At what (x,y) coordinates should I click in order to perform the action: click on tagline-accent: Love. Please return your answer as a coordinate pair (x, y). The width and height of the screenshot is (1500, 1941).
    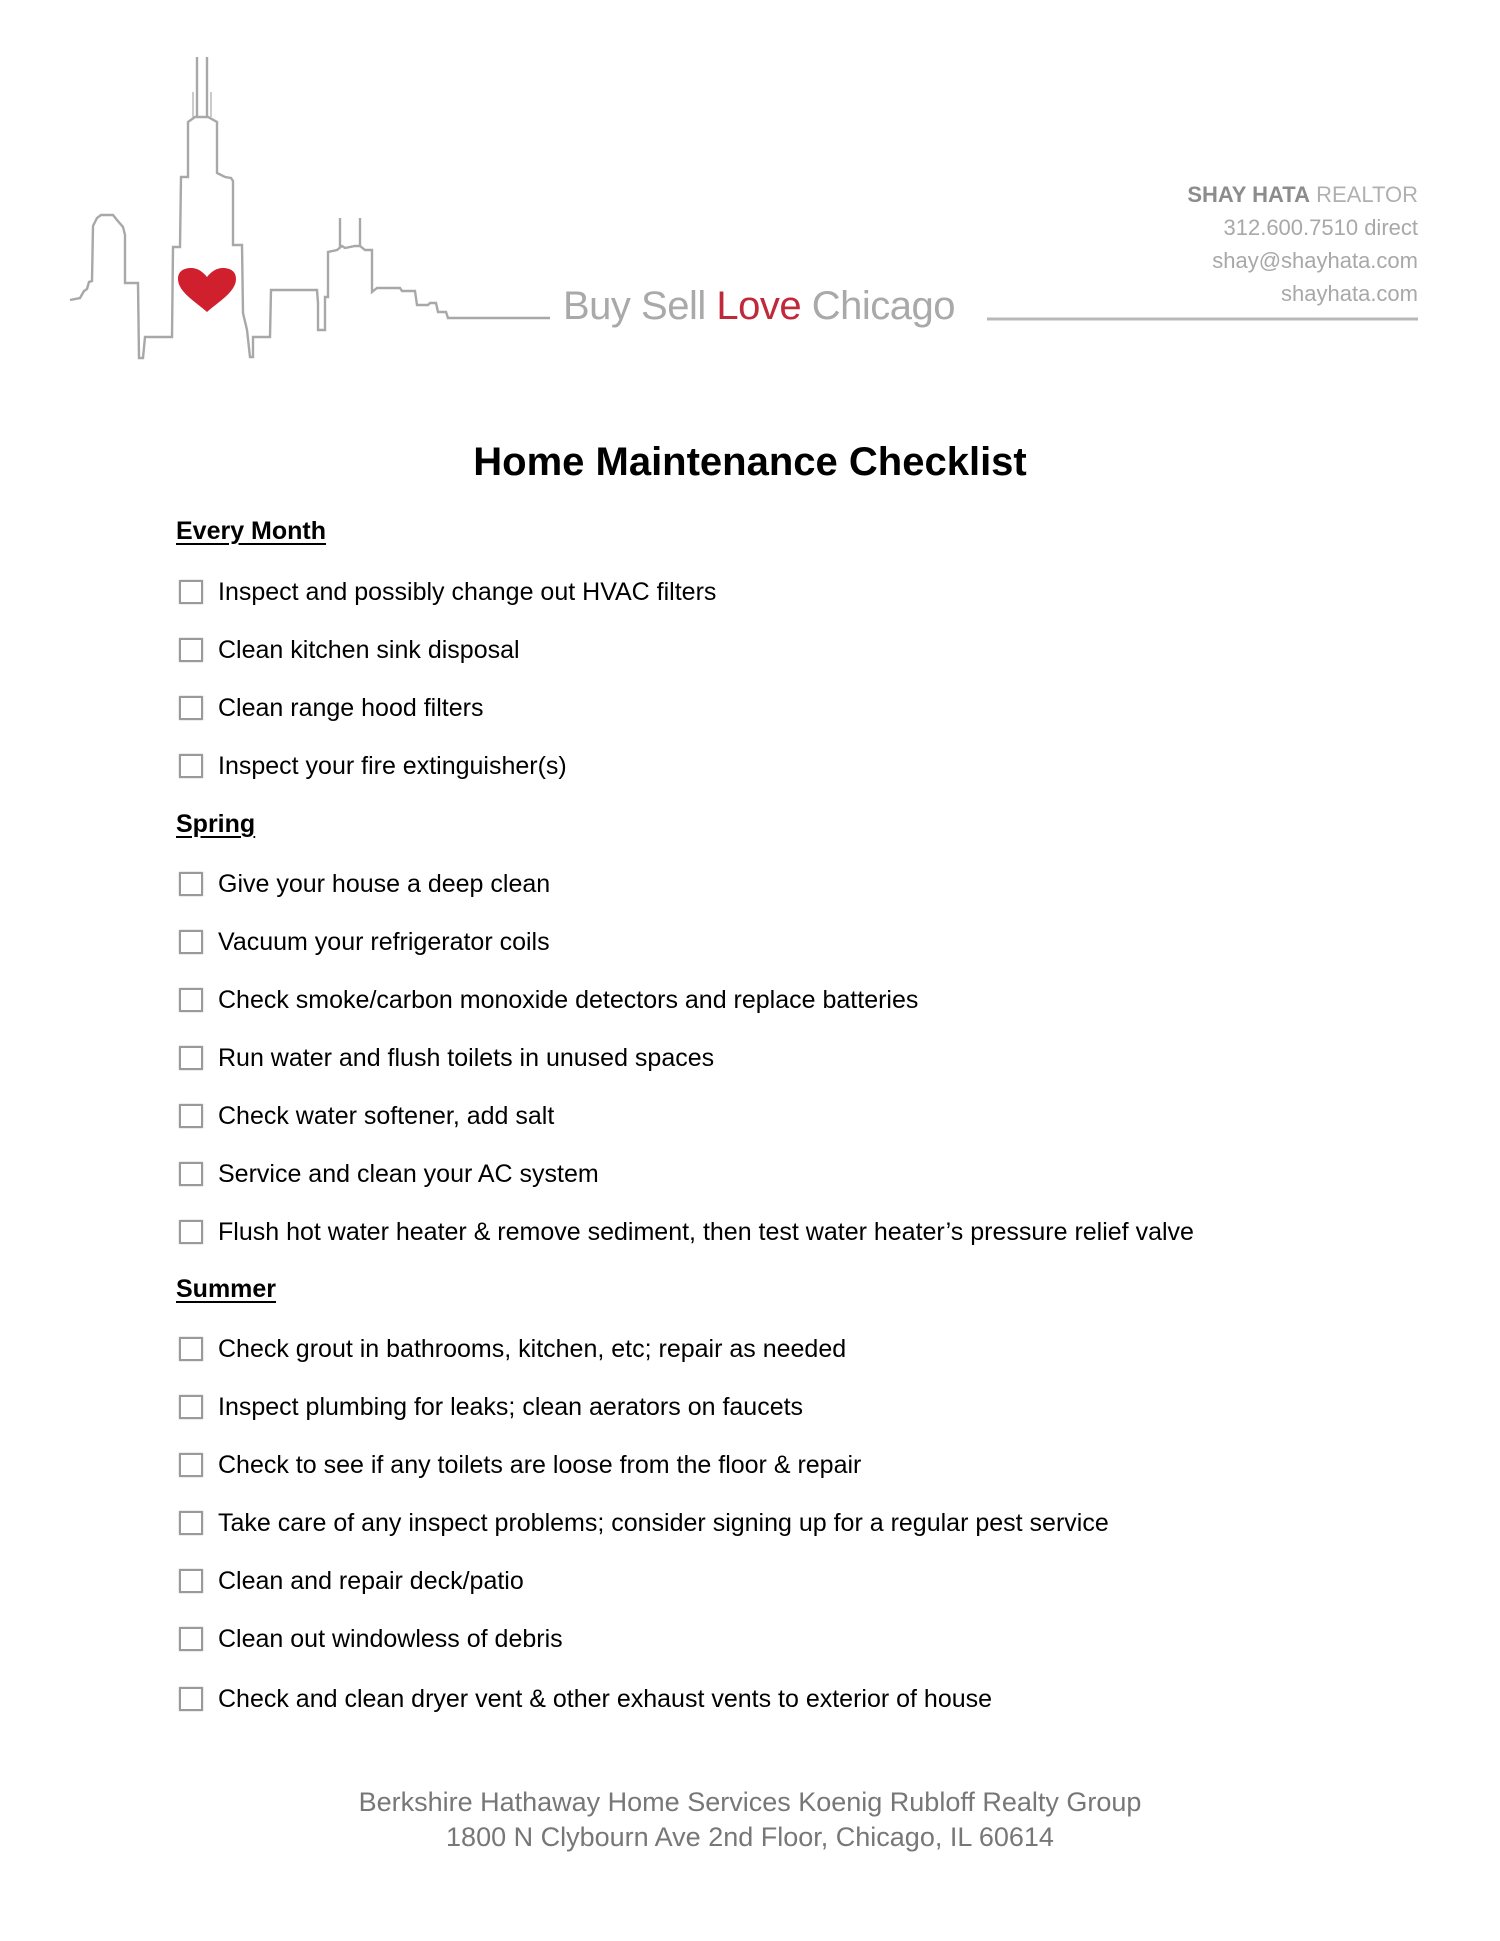
    Looking at the image, I should click on (759, 306).